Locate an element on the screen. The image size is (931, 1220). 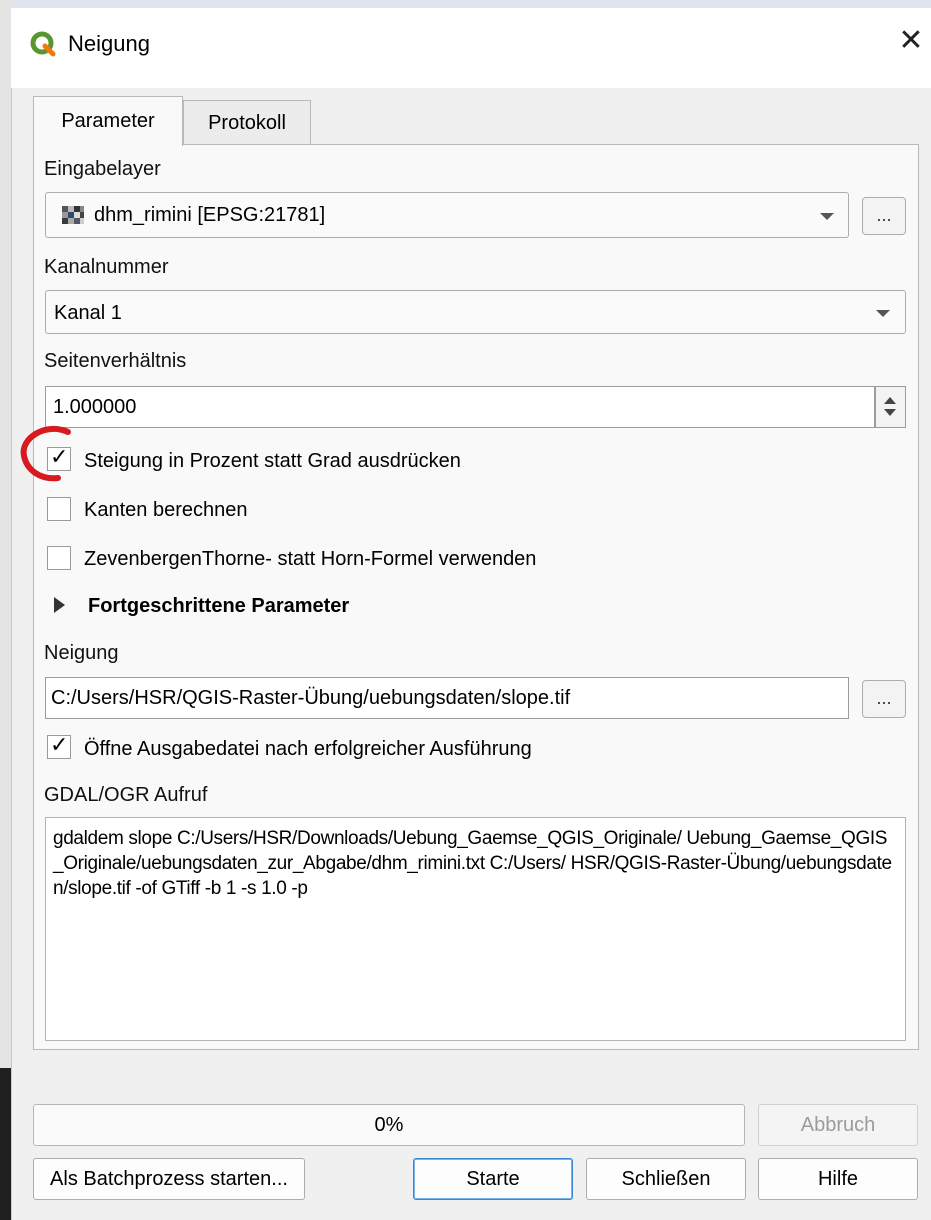
abort-button: Abbruch is located at coordinates (838, 1125).